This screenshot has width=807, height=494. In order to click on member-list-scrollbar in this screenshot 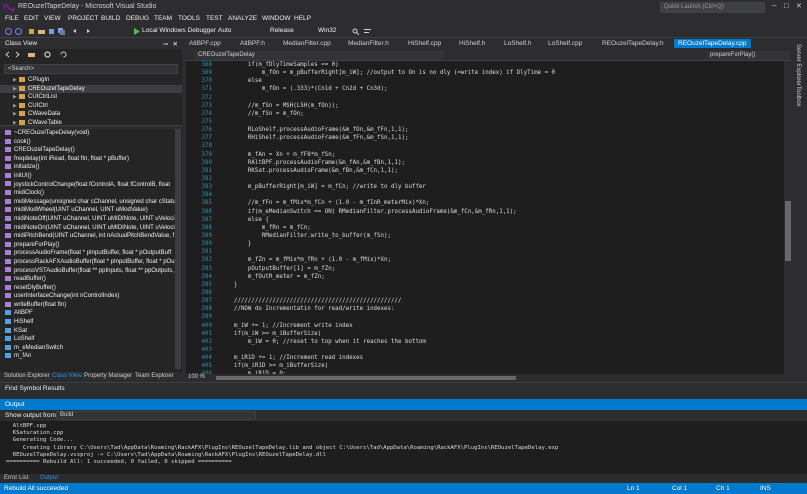, I will do `click(178, 249)`.